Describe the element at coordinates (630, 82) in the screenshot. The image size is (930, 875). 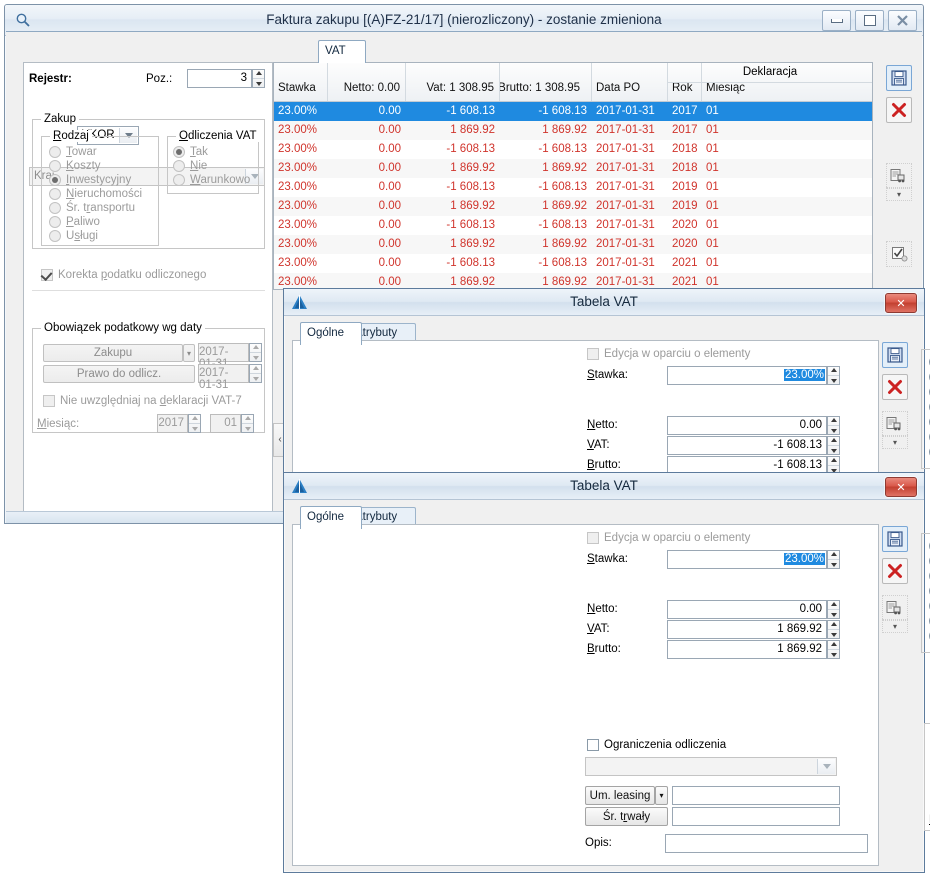
I see `grid-col-datapo: Data PO` at that location.